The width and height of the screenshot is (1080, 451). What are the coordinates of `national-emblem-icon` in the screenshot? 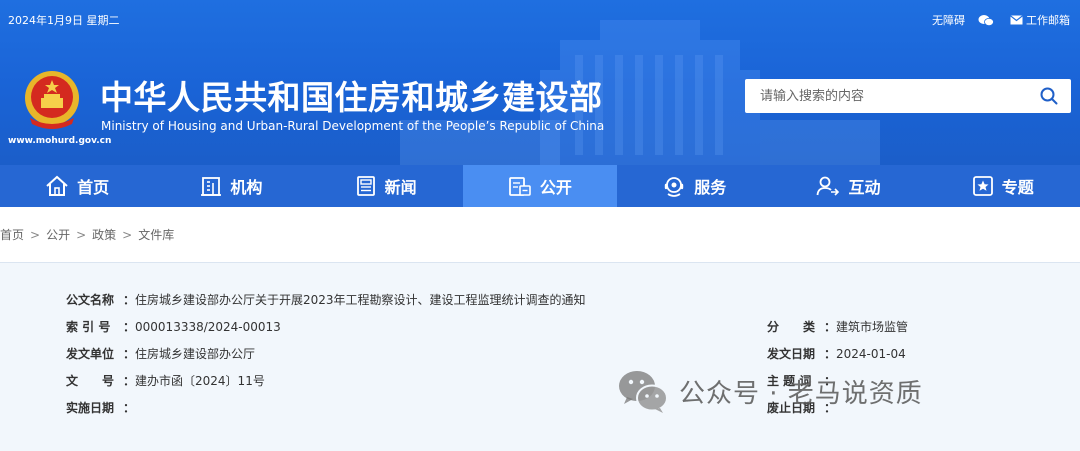 It's located at (52, 100).